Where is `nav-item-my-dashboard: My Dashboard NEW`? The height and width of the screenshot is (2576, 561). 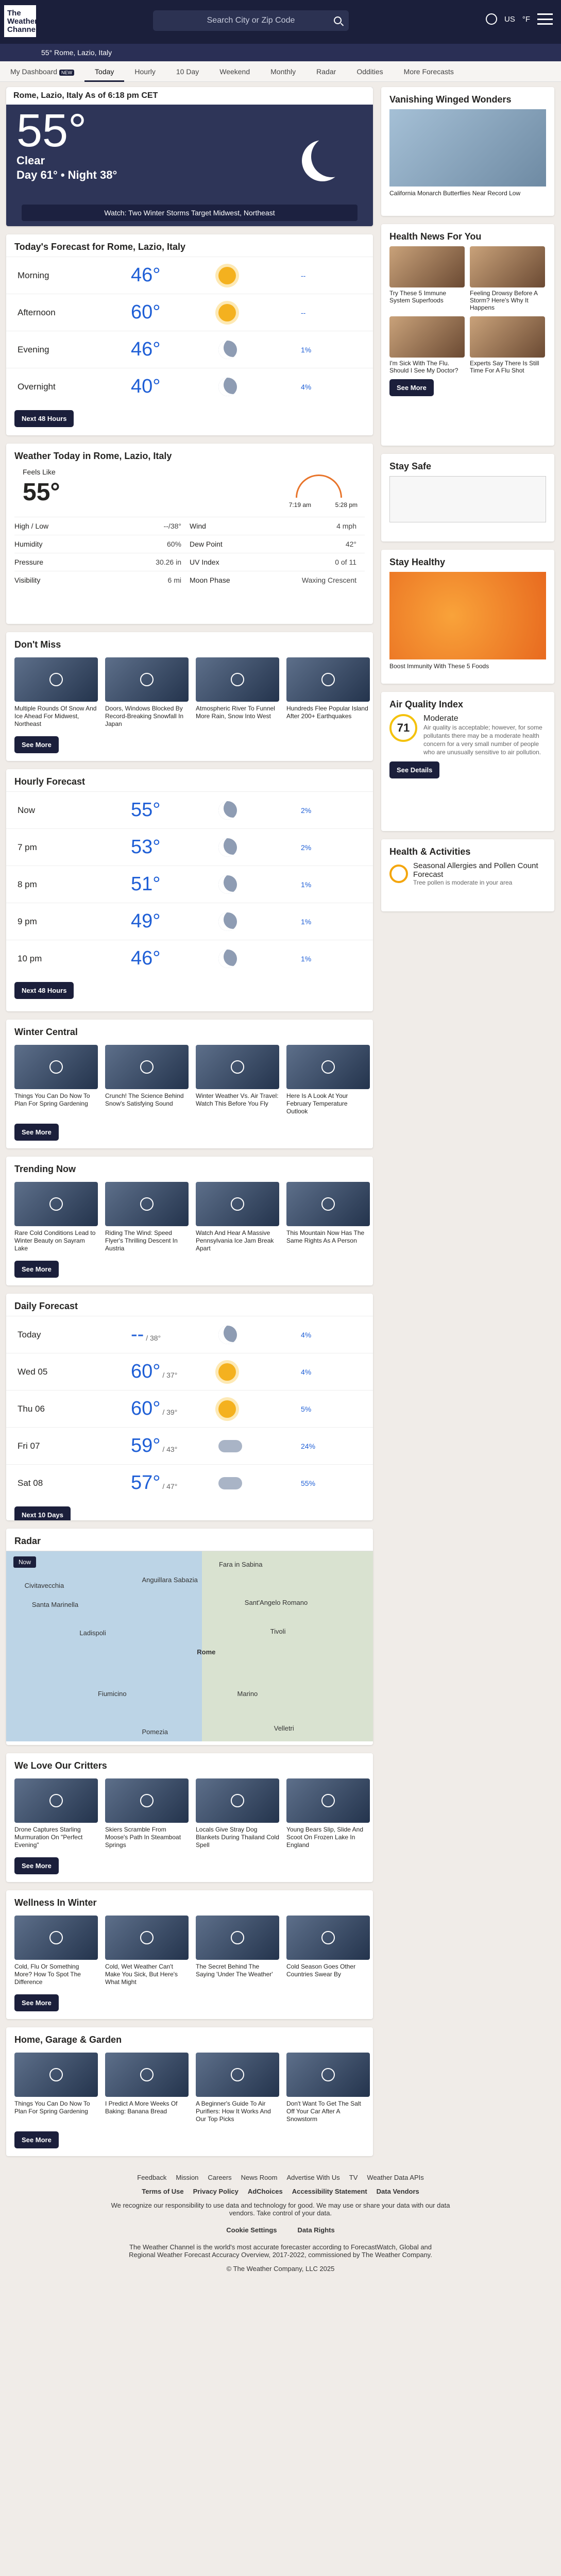 nav-item-my-dashboard: My Dashboard NEW is located at coordinates (42, 71).